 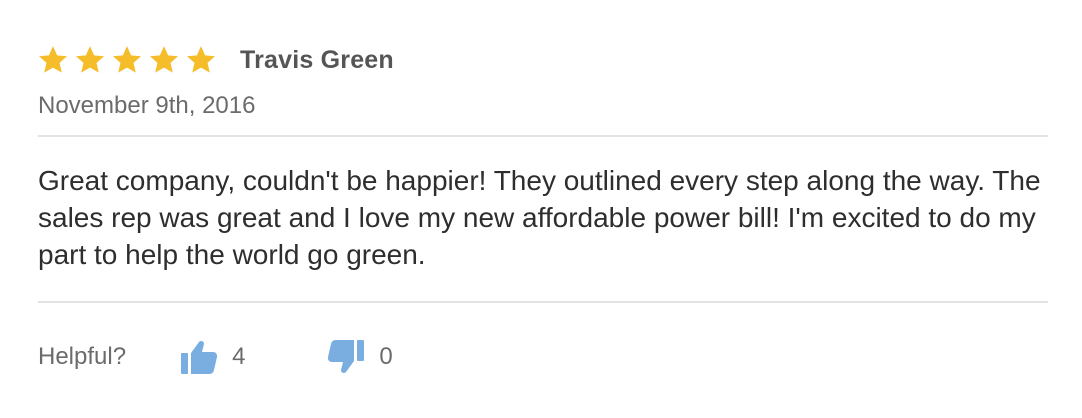 What do you see at coordinates (346, 357) in the screenshot?
I see `thumbs-down-icon` at bounding box center [346, 357].